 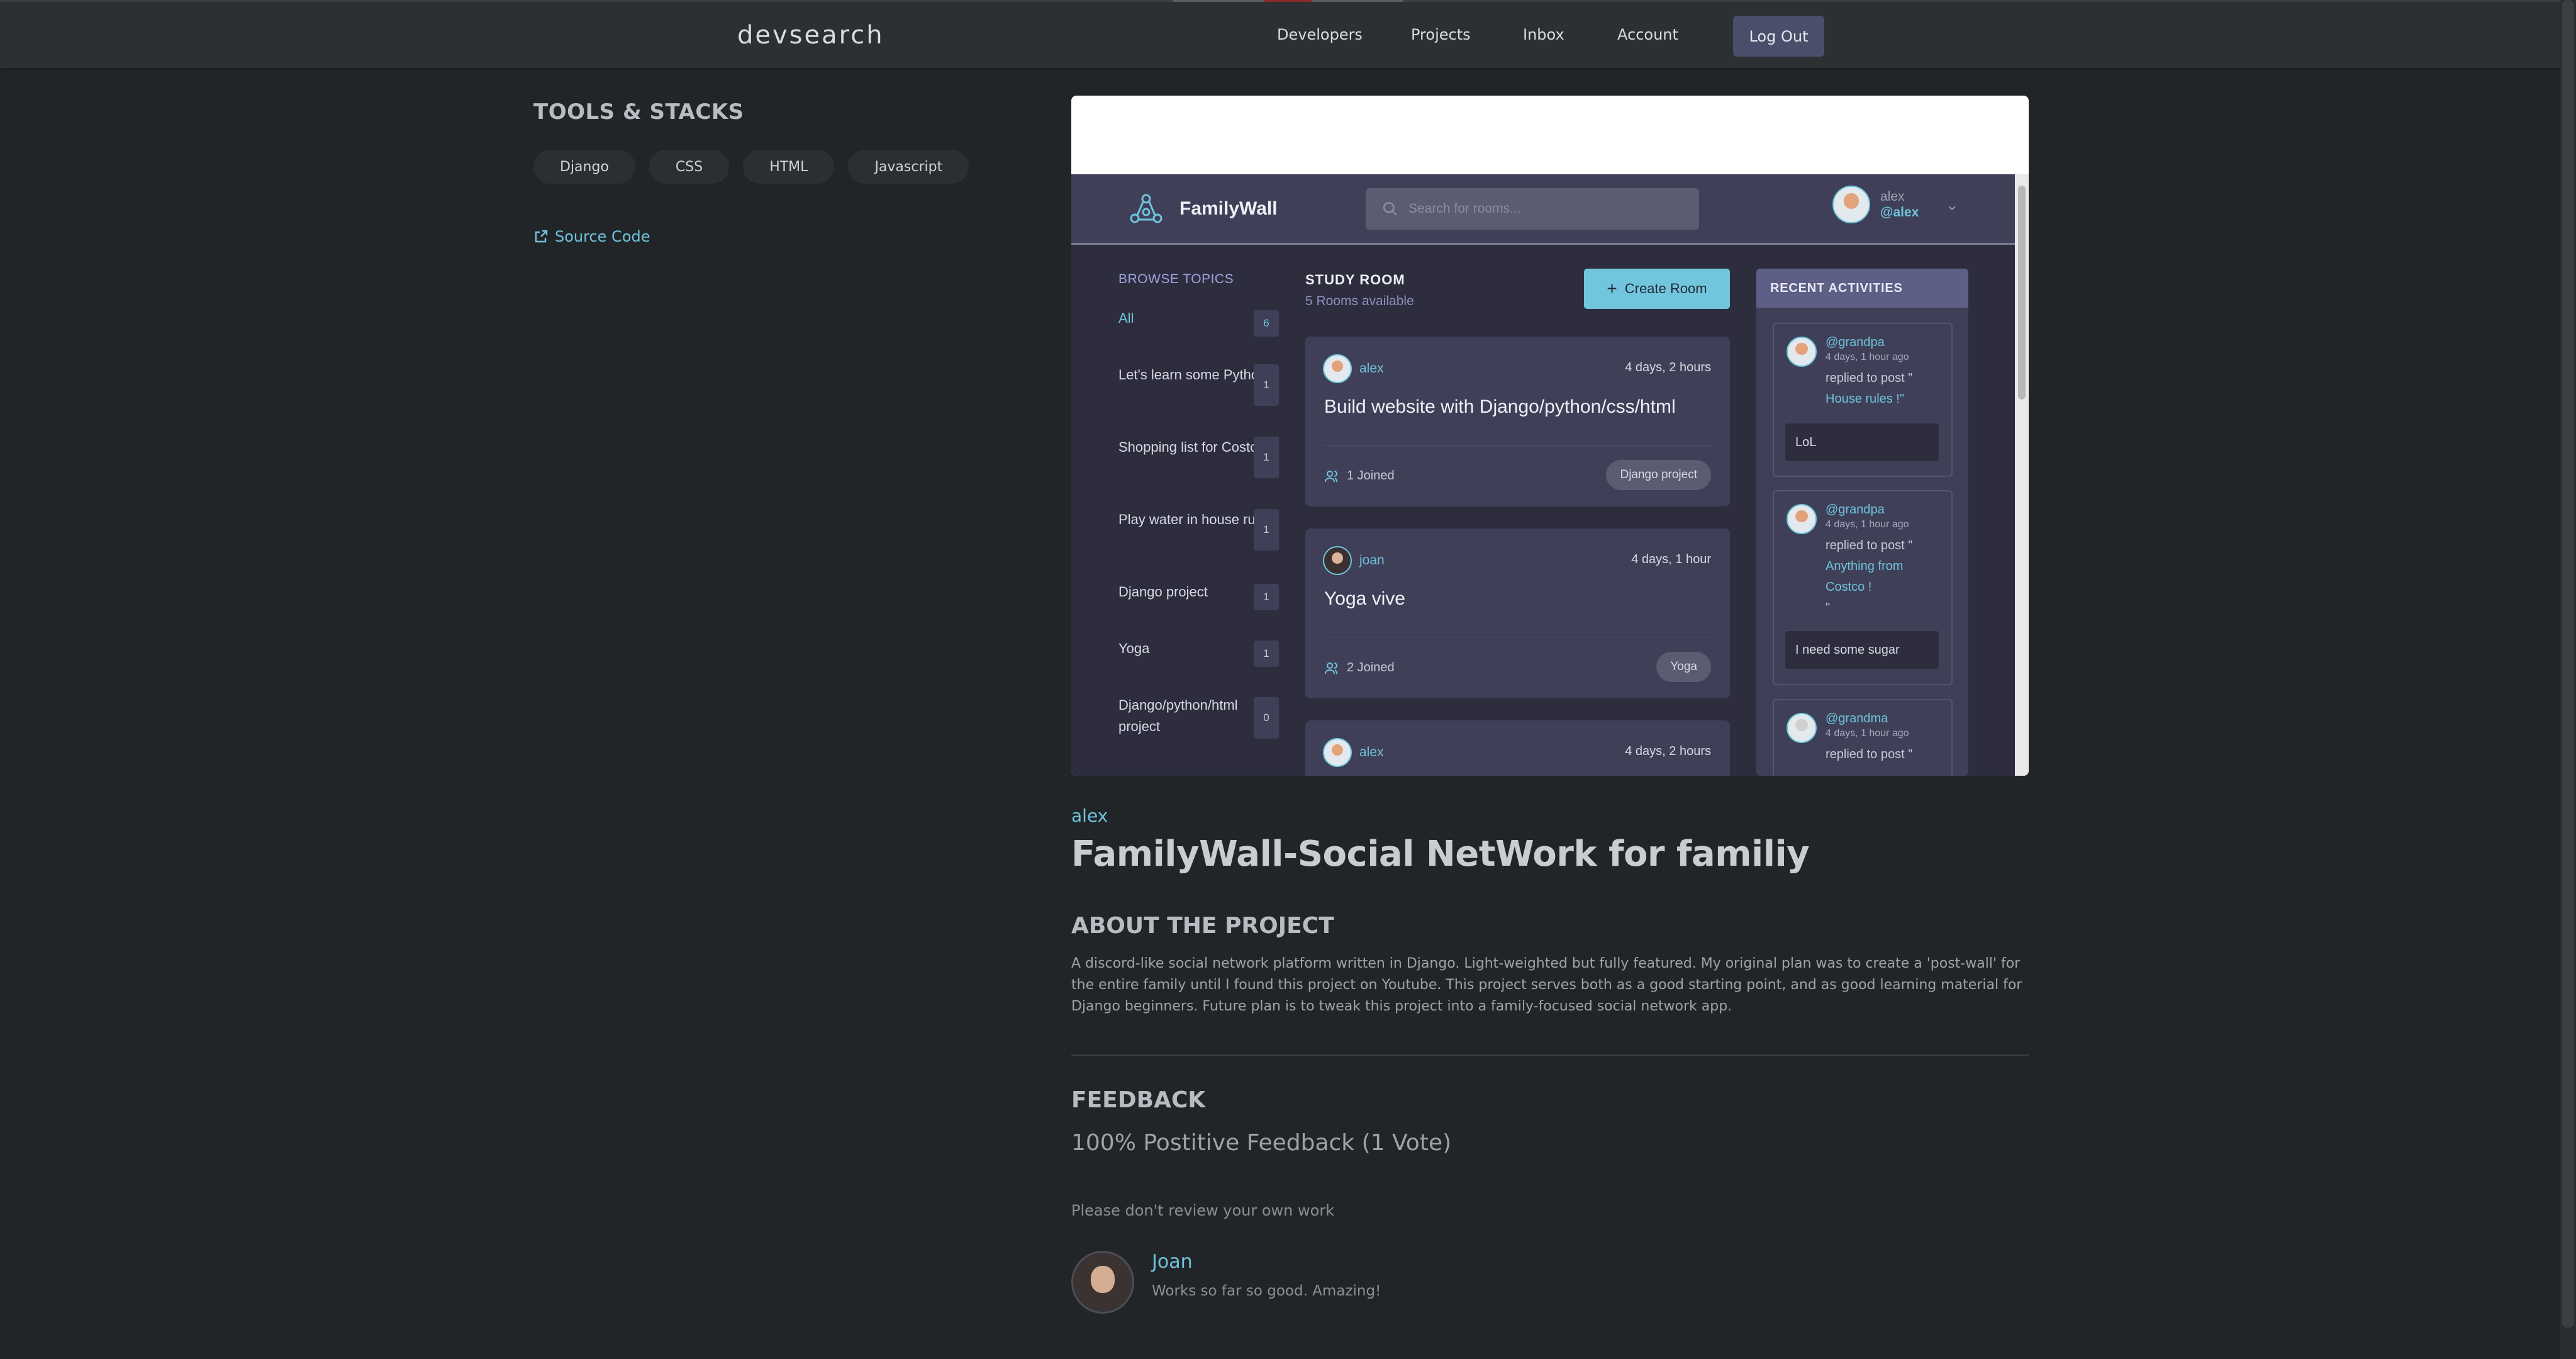 What do you see at coordinates (1138, 1100) in the screenshot?
I see `feedback-heading: FEEDBACK` at bounding box center [1138, 1100].